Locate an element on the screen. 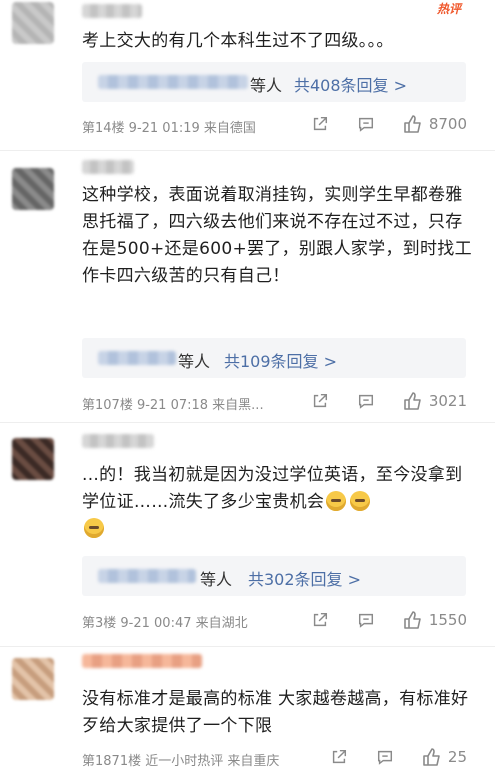 The image size is (495, 776). reply-preview-box: 等人 共109条回复 > is located at coordinates (274, 358).